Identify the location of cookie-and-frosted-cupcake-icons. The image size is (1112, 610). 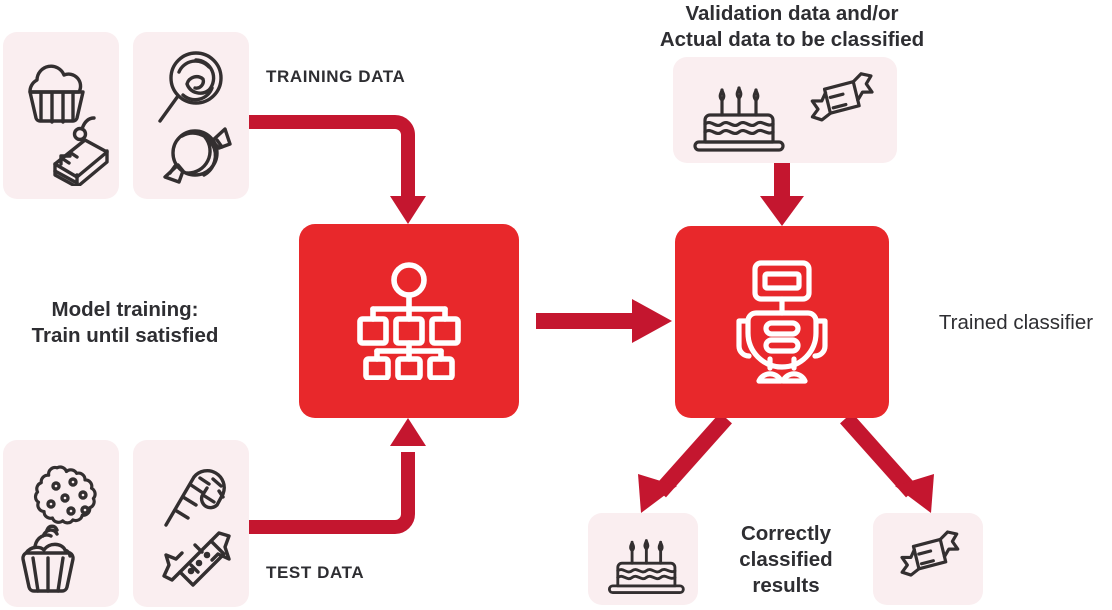
(59, 528).